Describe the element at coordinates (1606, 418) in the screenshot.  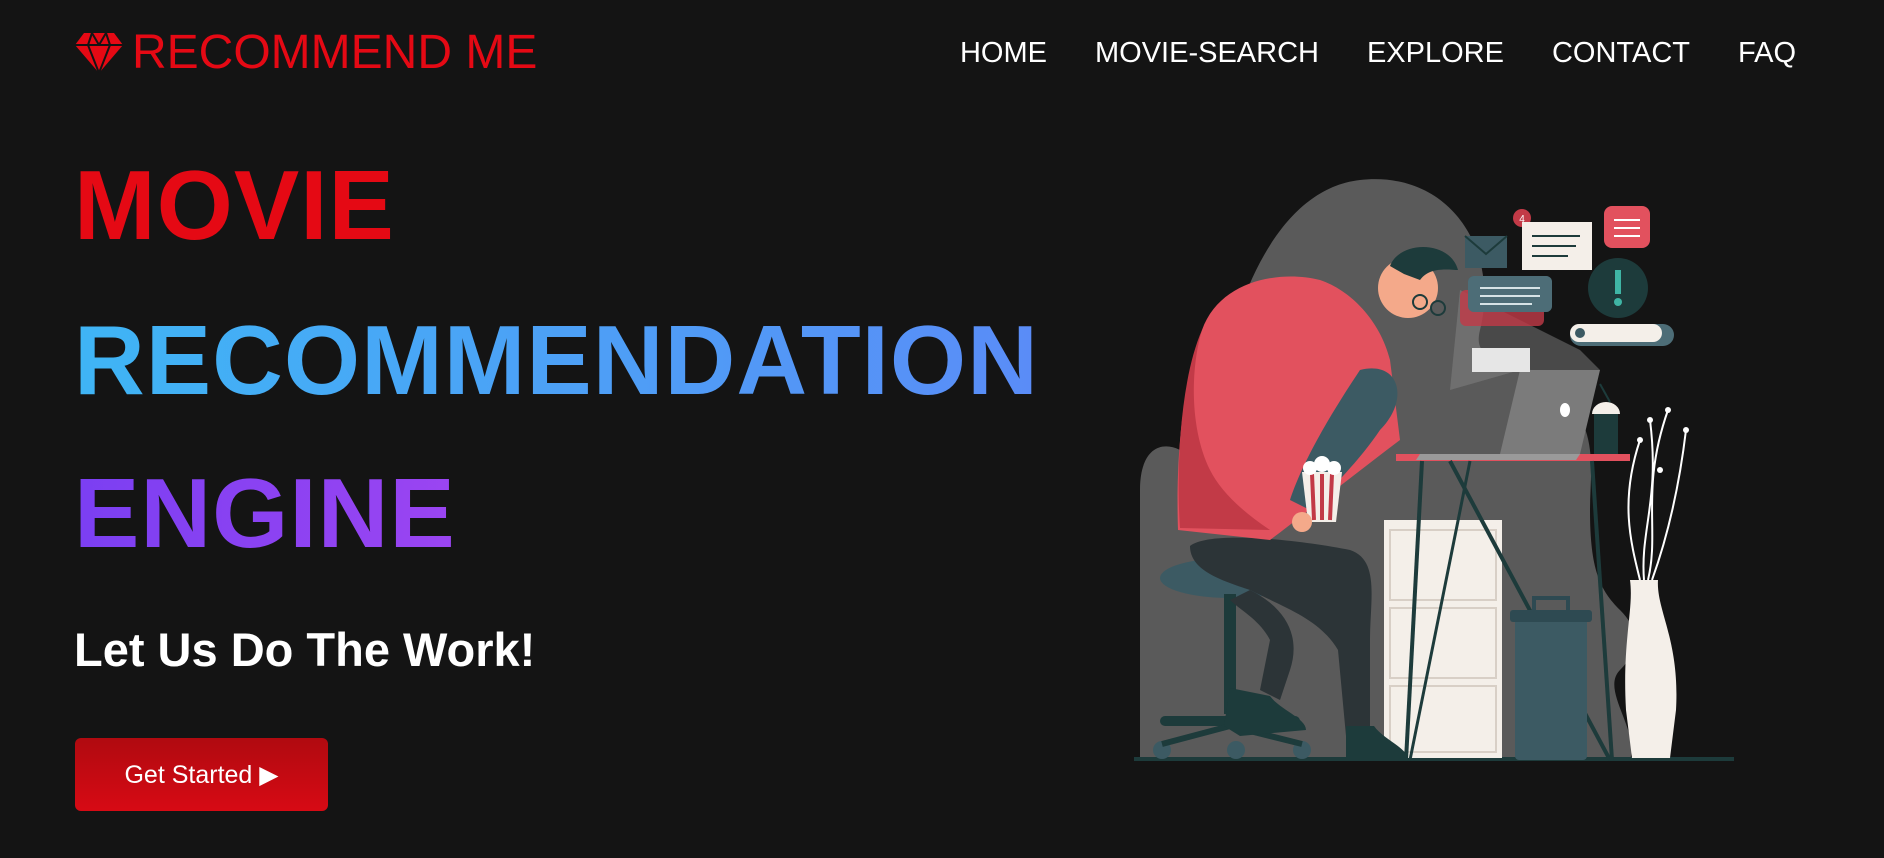
I see `drink-cup` at that location.